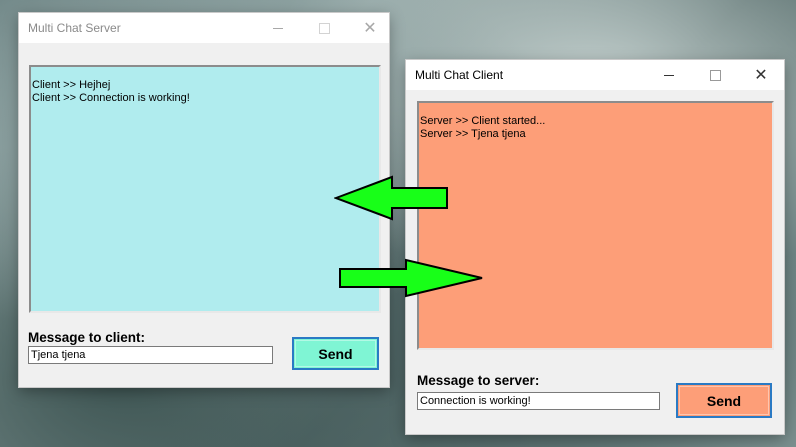  What do you see at coordinates (595, 75) in the screenshot?
I see `client-titlebar: Multi Chat Client ✕` at bounding box center [595, 75].